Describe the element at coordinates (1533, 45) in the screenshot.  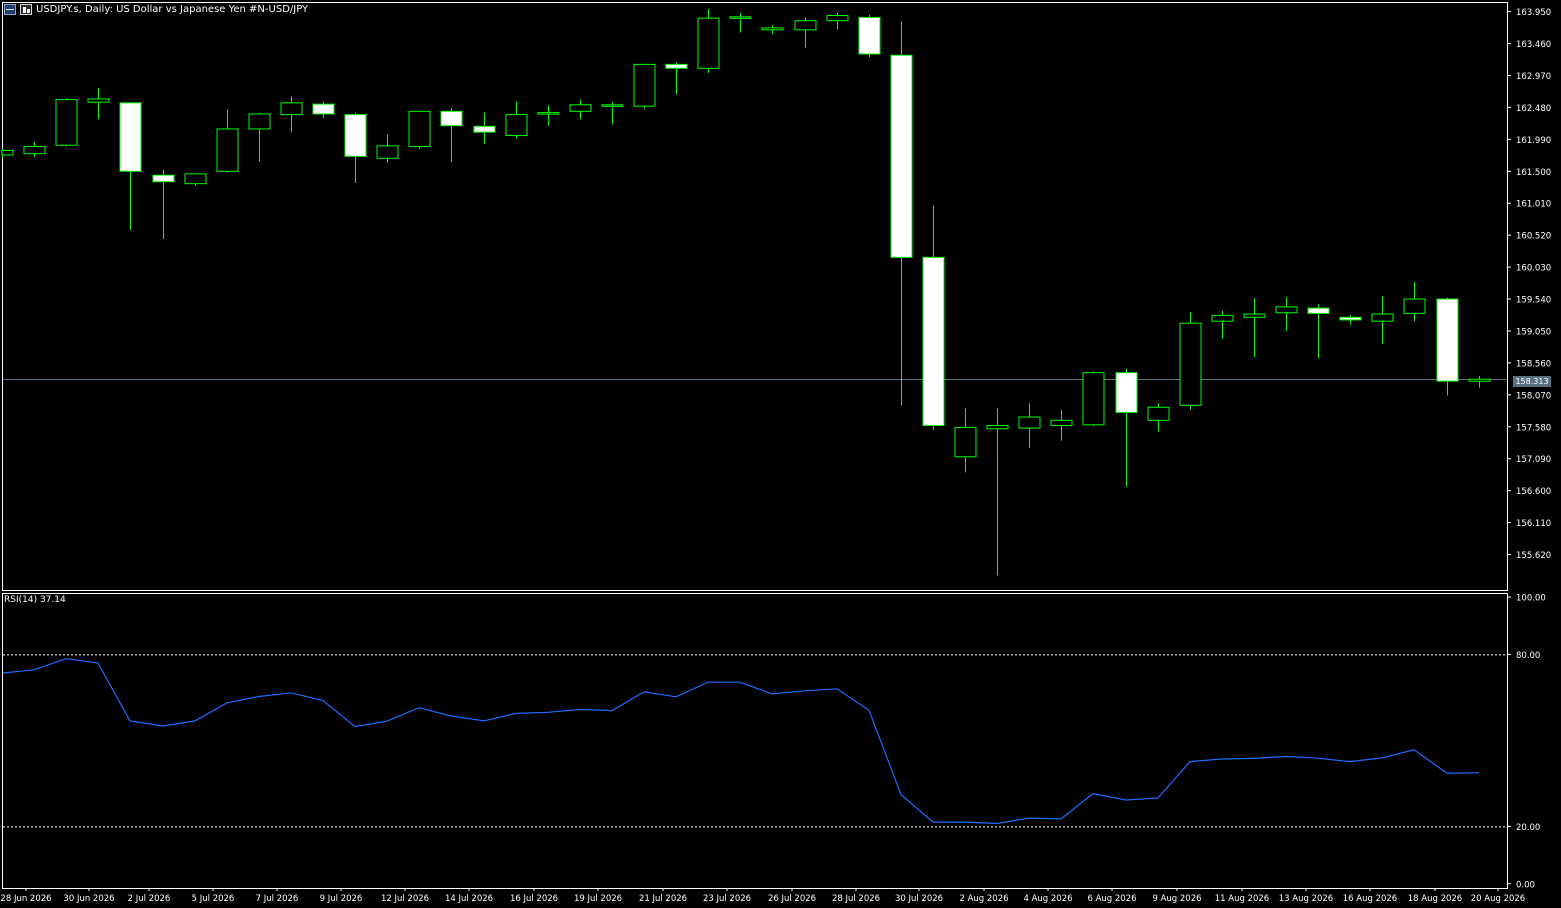
I see `price-tick-label: 163.460` at that location.